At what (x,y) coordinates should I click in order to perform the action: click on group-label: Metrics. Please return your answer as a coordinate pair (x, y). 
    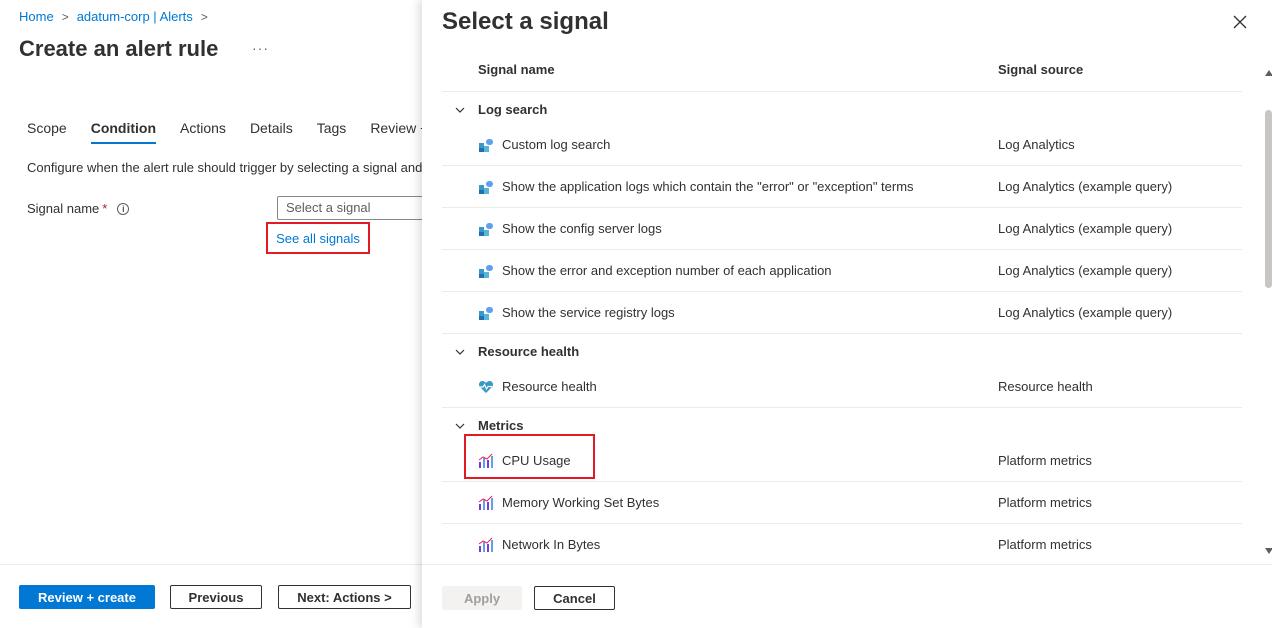
    Looking at the image, I should click on (501, 425).